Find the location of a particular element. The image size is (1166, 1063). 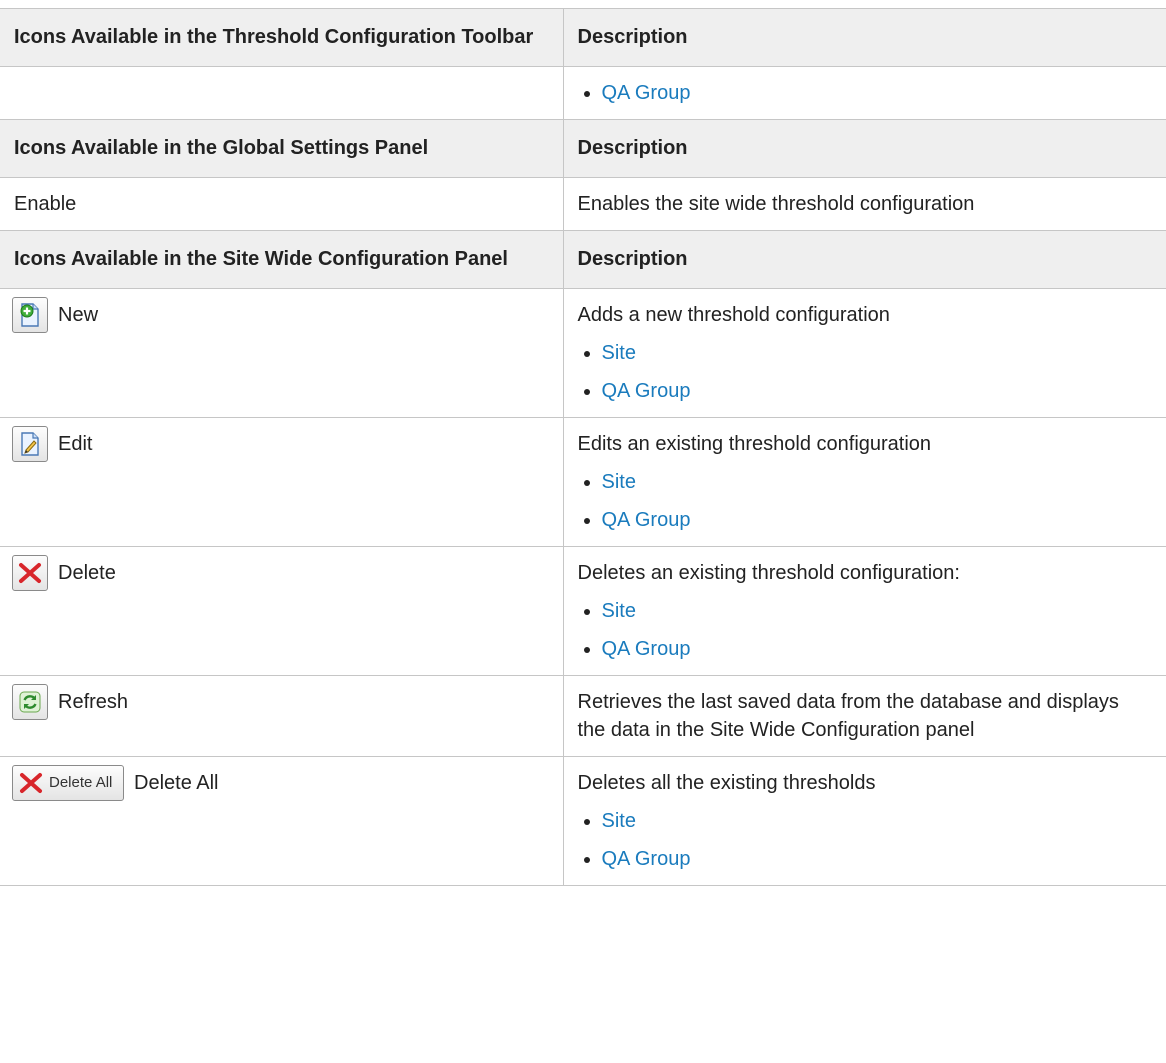

row-description: Adds a new threshold configuration is located at coordinates (733, 315).